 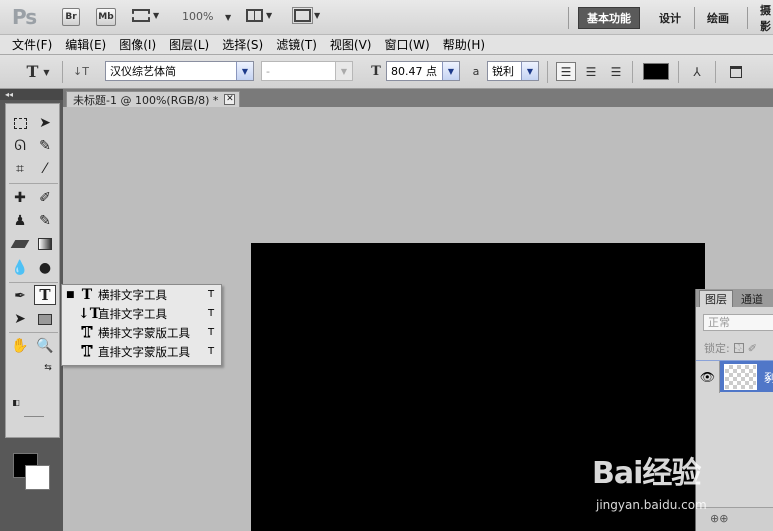 I want to click on blur-tool: 💧, so click(x=20, y=268).